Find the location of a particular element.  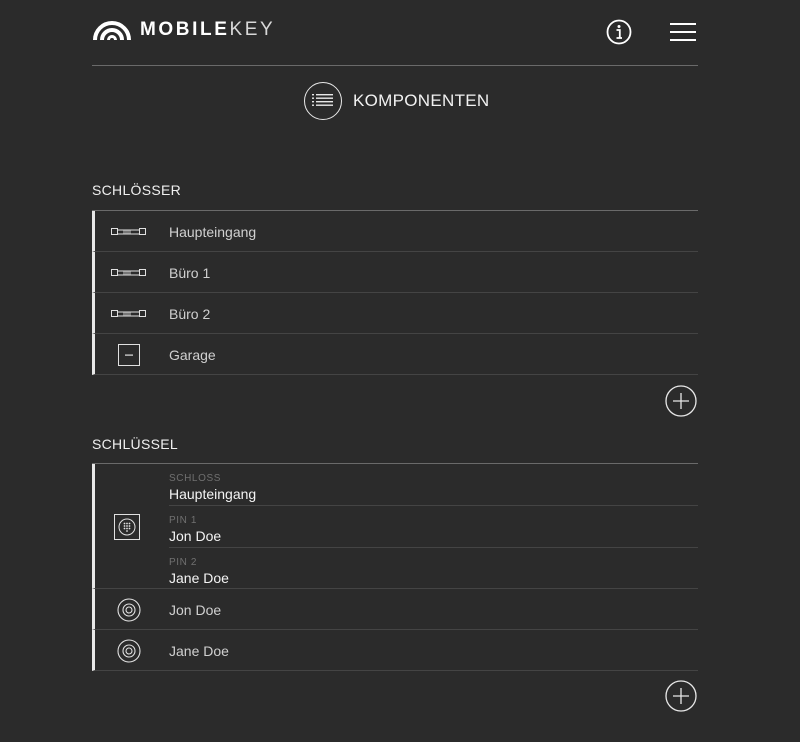

logo-text-key: KEY is located at coordinates (252, 29).